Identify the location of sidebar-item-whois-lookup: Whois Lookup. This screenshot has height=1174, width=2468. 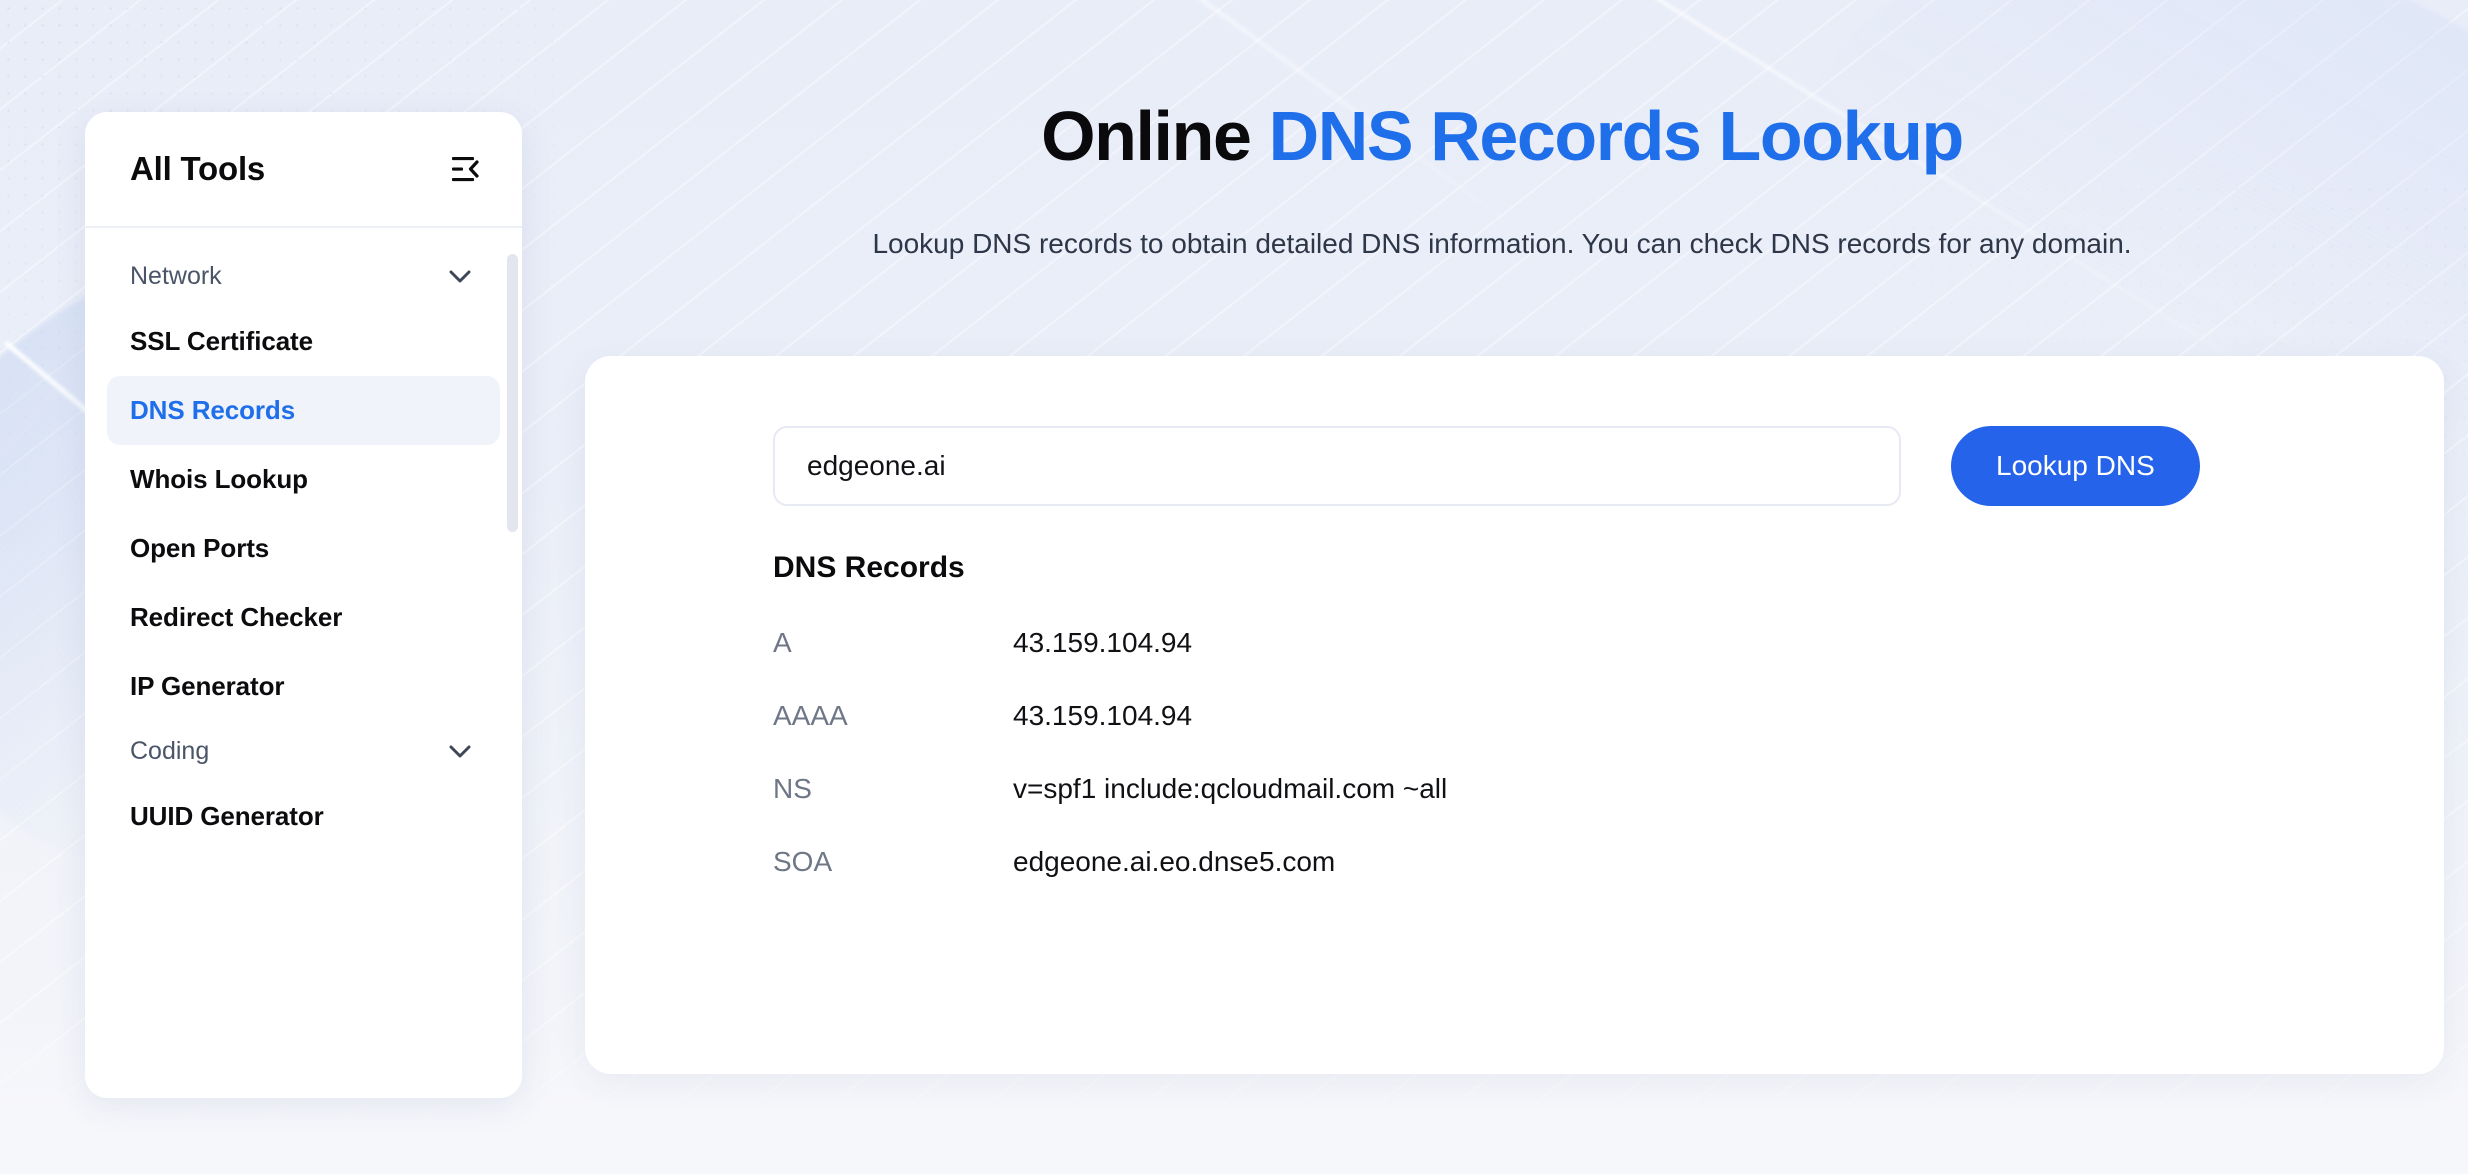
(303, 479).